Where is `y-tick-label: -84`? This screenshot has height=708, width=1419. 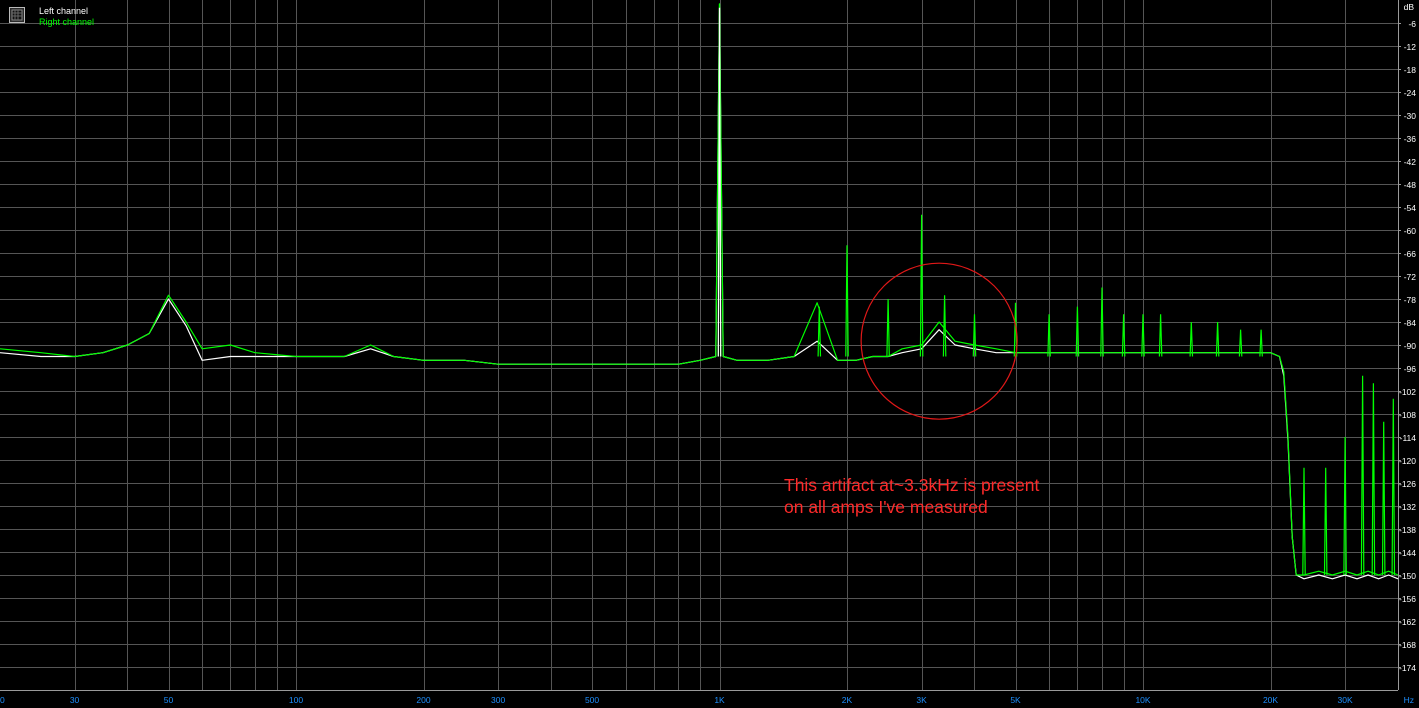
y-tick-label: -84 is located at coordinates (1410, 323).